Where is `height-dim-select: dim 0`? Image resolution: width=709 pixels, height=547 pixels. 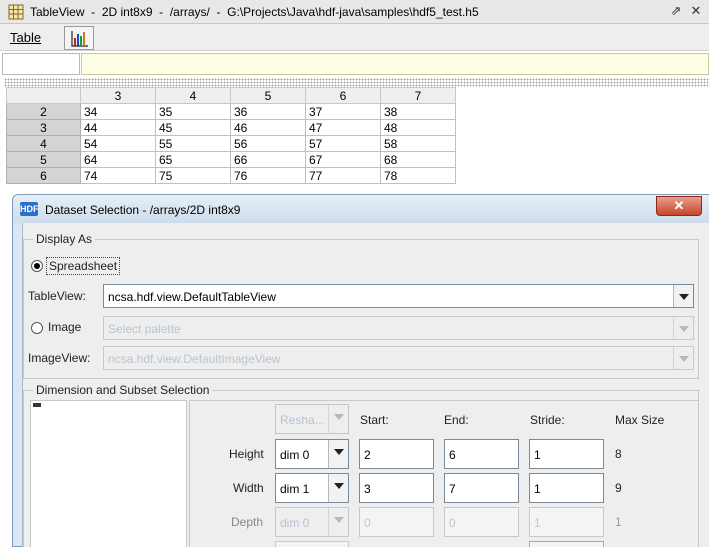
height-dim-select: dim 0 is located at coordinates (312, 454).